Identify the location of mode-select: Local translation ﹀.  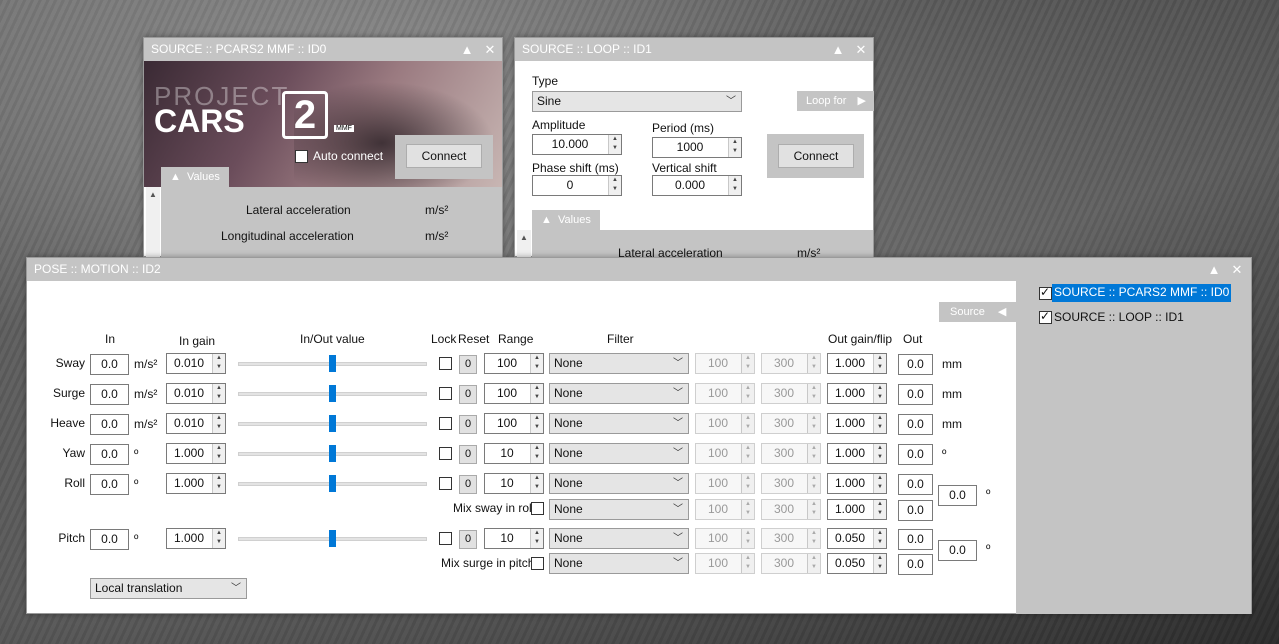
(168, 588).